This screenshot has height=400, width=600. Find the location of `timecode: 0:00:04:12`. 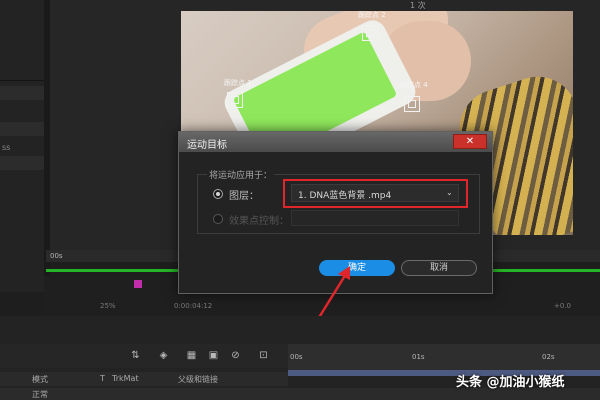

timecode: 0:00:04:12 is located at coordinates (193, 306).